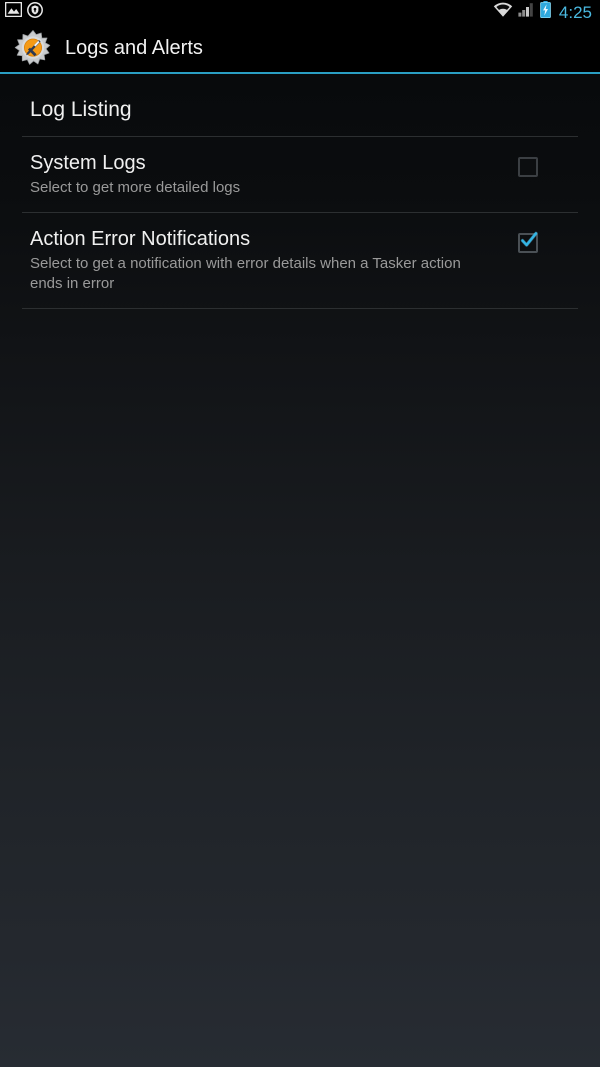 Image resolution: width=600 pixels, height=1067 pixels. I want to click on preference-summary: Select to get more detailed logs, so click(135, 187).